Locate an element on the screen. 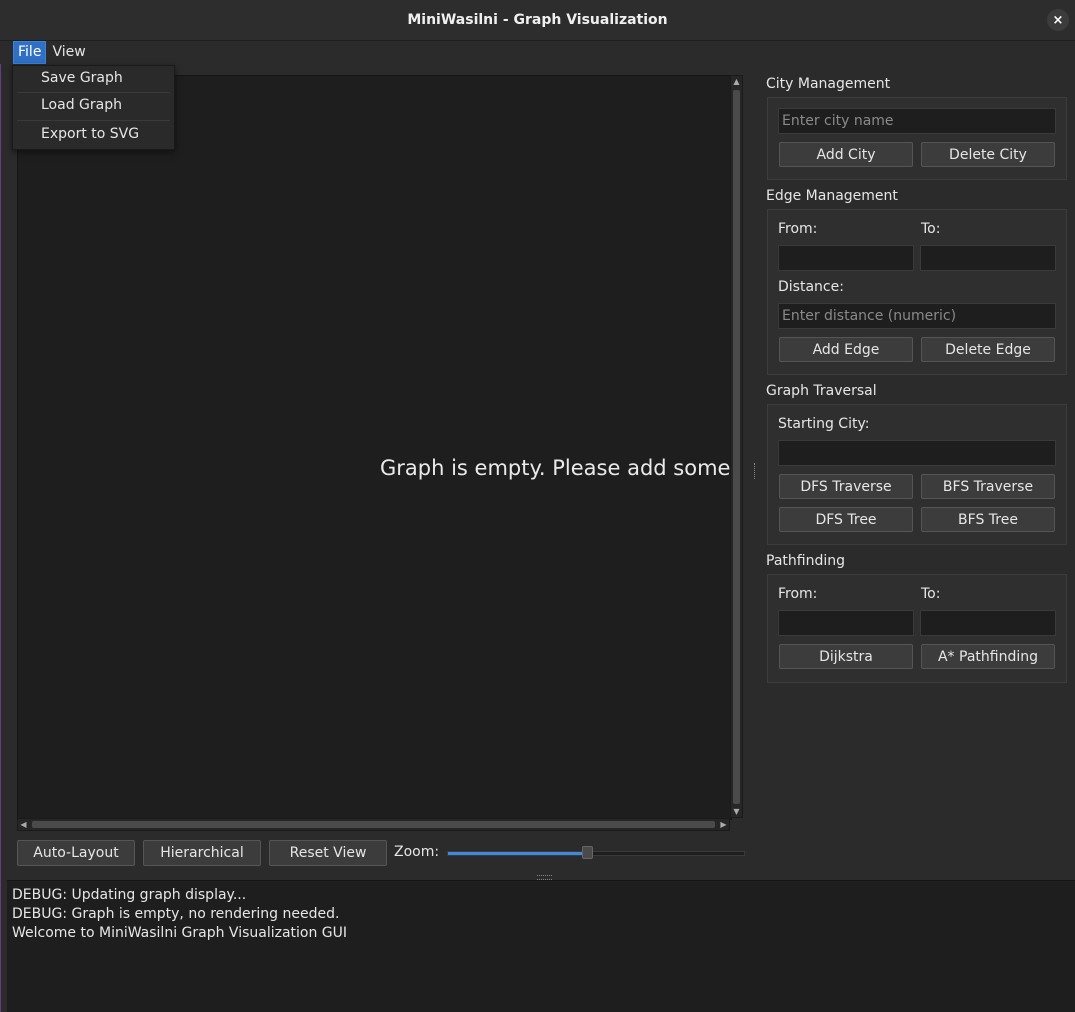 The height and width of the screenshot is (1012, 1075). add-city-button: Add City is located at coordinates (846, 154).